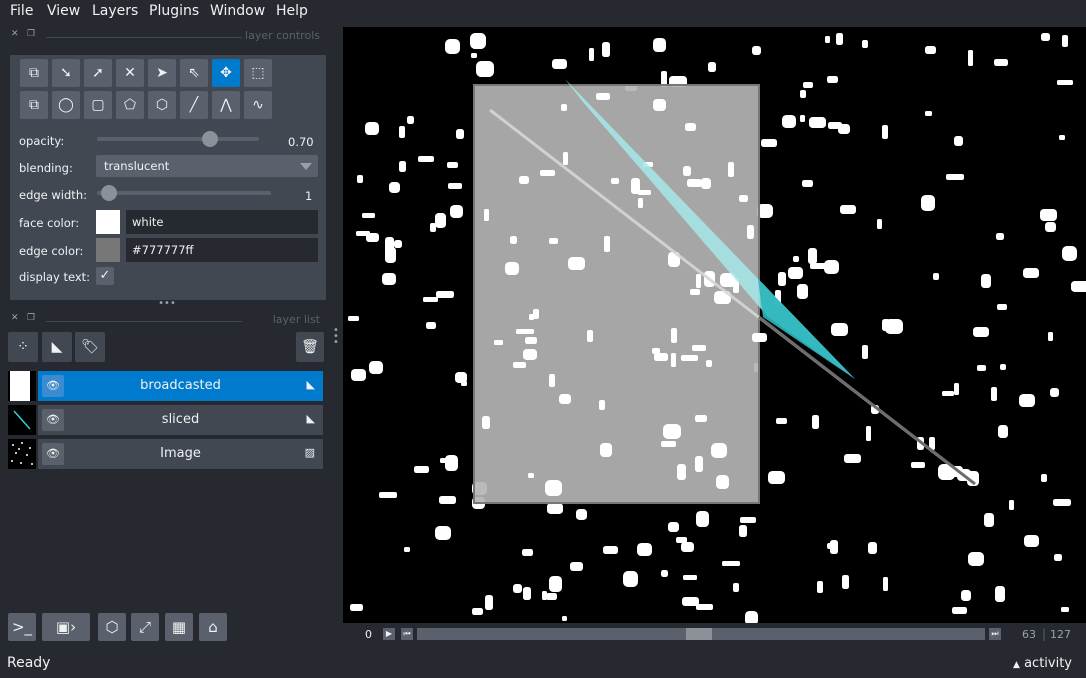 This screenshot has width=1086, height=678. Describe the element at coordinates (180, 454) in the screenshot. I see `layer-bar: 👁 Image ▨` at that location.